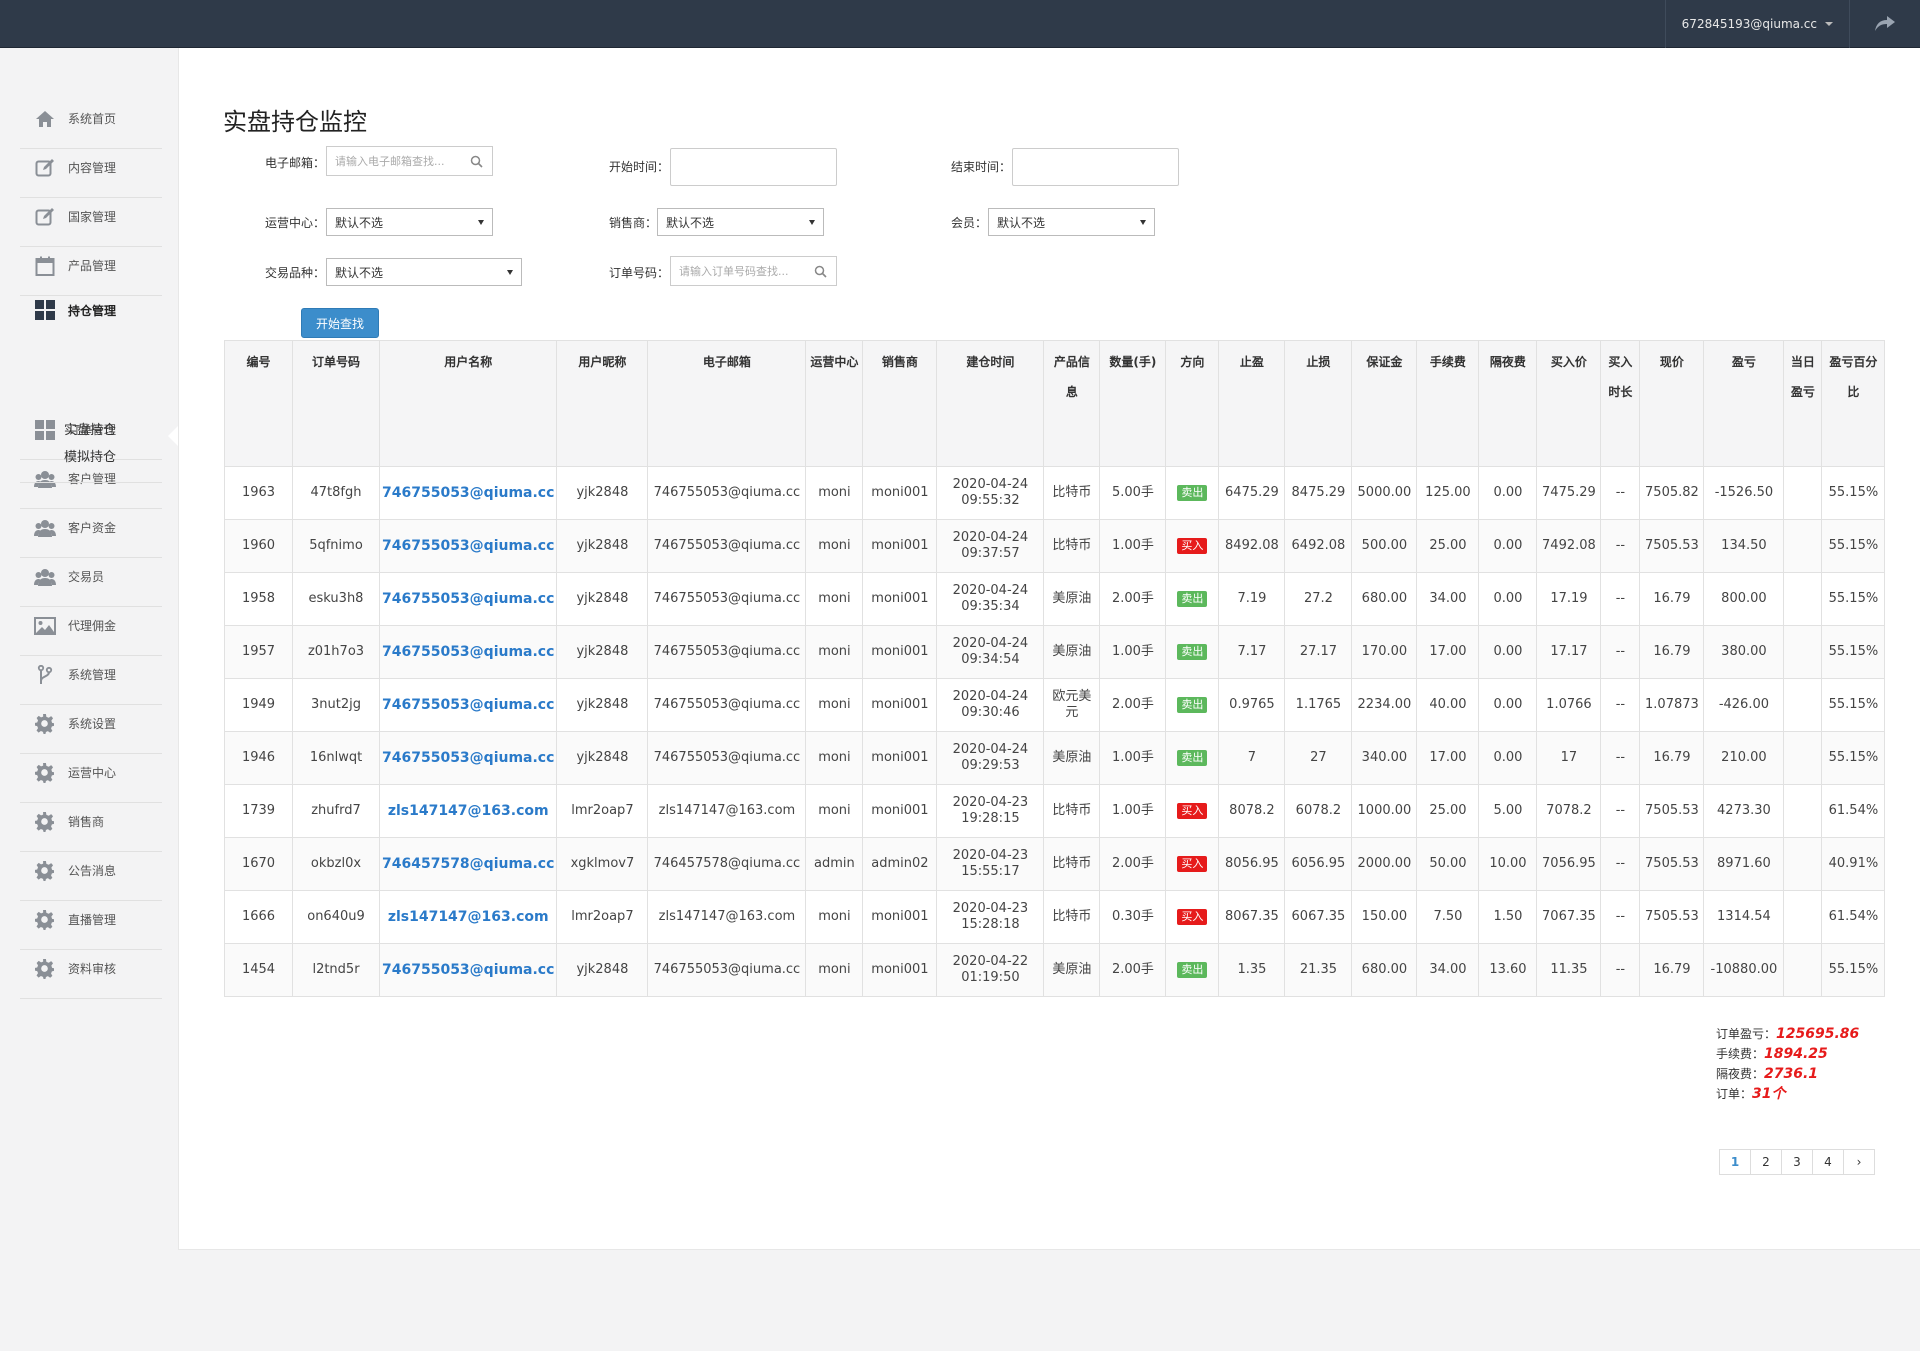  I want to click on sidebar-subitem-real-positions: 实盘持仓, so click(90, 428).